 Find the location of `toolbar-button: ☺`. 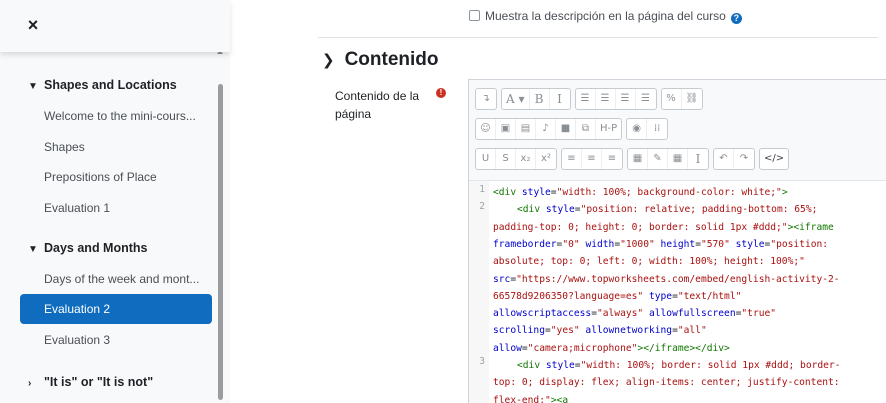

toolbar-button: ☺ is located at coordinates (486, 129).